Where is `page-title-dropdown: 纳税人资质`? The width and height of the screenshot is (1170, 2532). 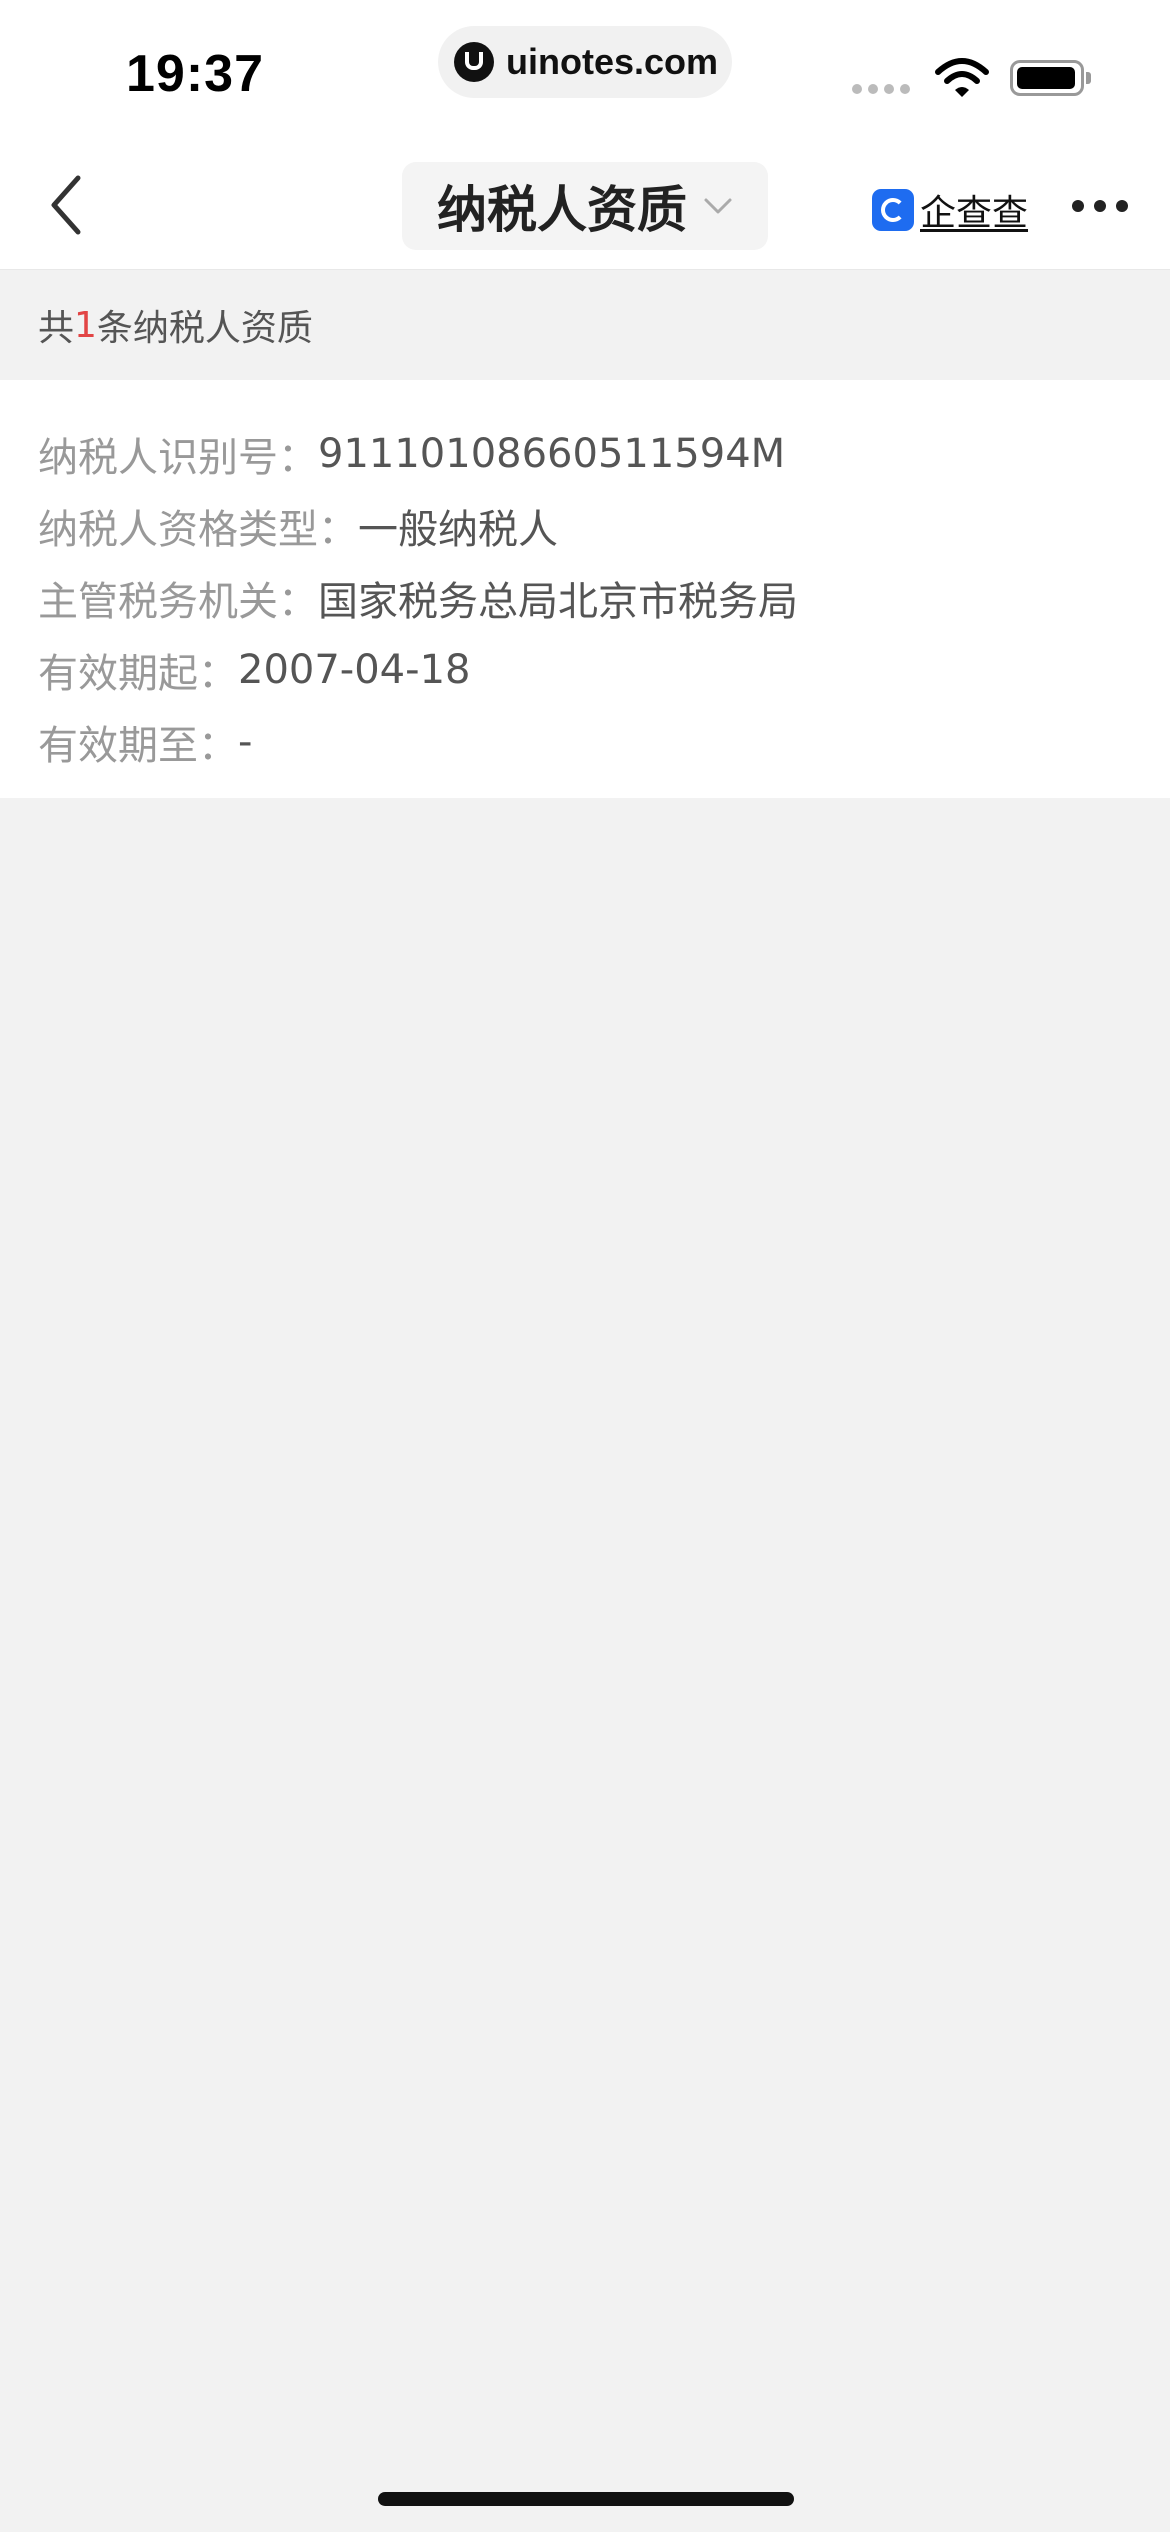
page-title-dropdown: 纳税人资质 is located at coordinates (585, 206).